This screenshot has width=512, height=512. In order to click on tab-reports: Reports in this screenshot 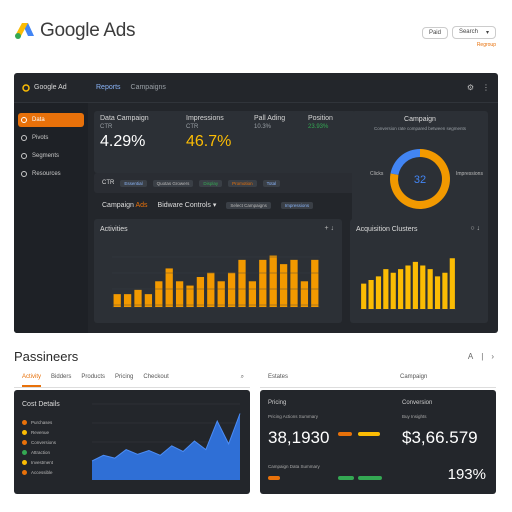, I will do `click(108, 87)`.